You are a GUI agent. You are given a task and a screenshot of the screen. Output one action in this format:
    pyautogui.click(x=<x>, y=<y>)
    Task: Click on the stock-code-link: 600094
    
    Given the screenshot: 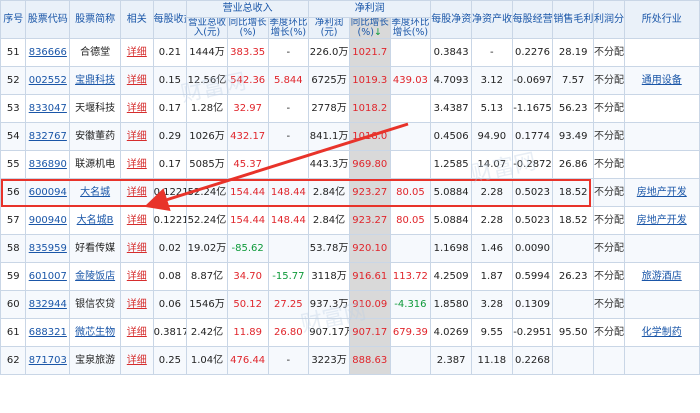 What is the action you would take?
    pyautogui.click(x=48, y=192)
    